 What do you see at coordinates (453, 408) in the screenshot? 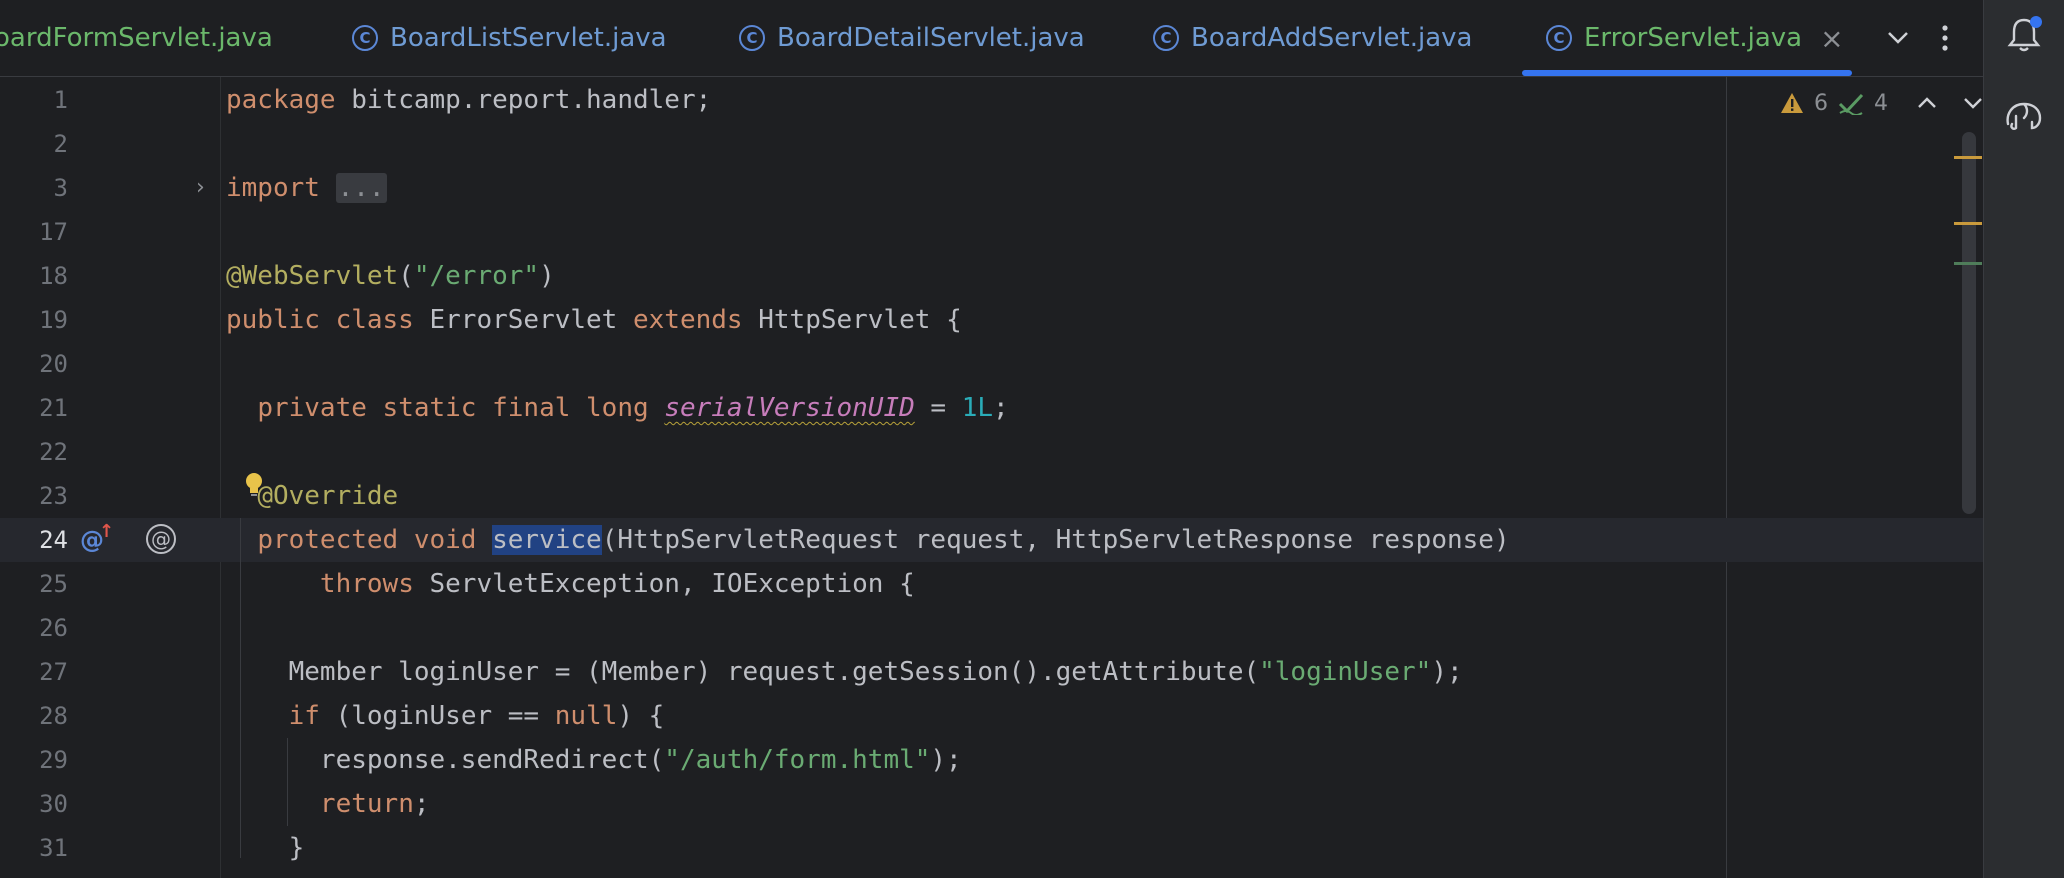
I see `keyword: private static final long` at bounding box center [453, 408].